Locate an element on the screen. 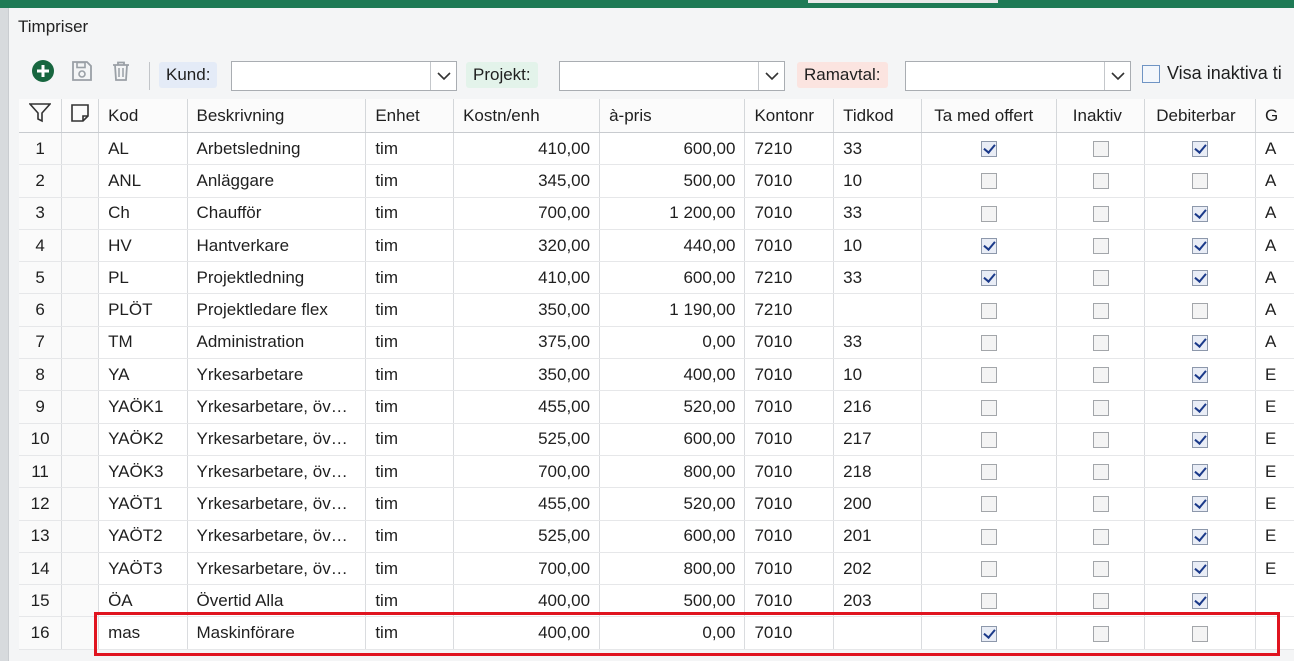  cell-kostn: 525,00 is located at coordinates (527, 439).